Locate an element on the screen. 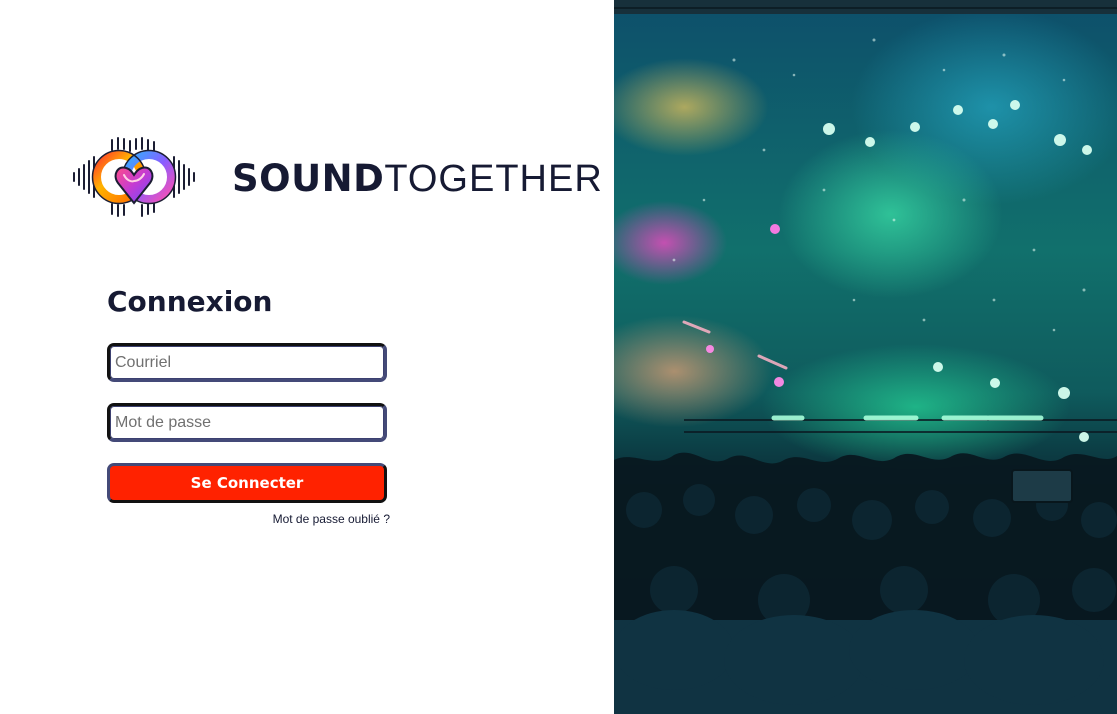  login-title: Connexion is located at coordinates (190, 301).